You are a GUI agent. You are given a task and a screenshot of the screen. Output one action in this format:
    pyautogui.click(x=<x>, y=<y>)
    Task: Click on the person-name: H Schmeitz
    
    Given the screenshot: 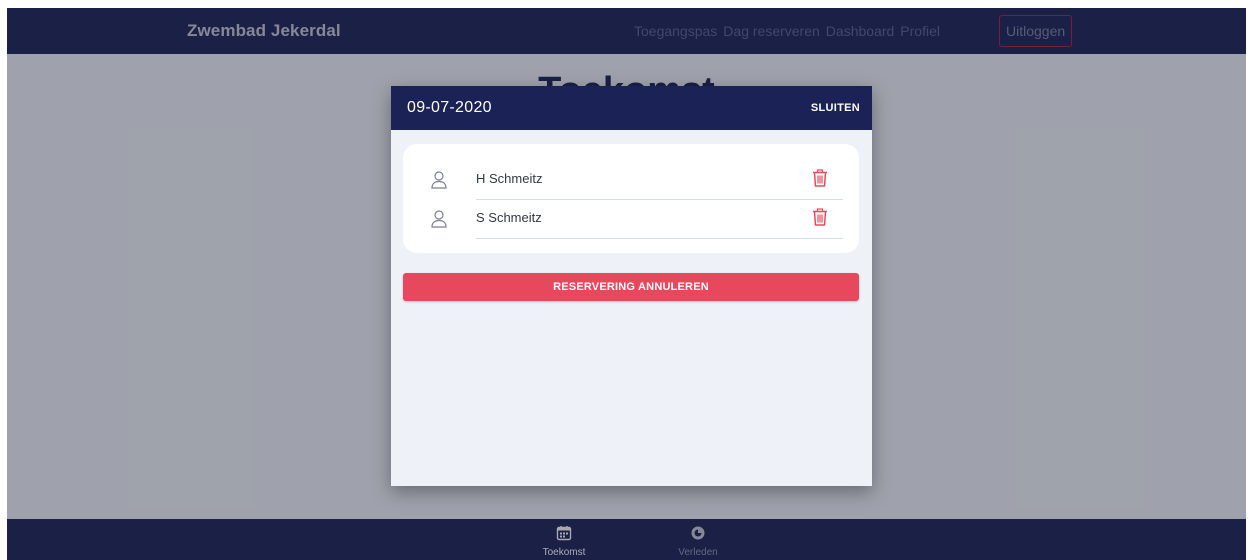 What is the action you would take?
    pyautogui.click(x=509, y=178)
    